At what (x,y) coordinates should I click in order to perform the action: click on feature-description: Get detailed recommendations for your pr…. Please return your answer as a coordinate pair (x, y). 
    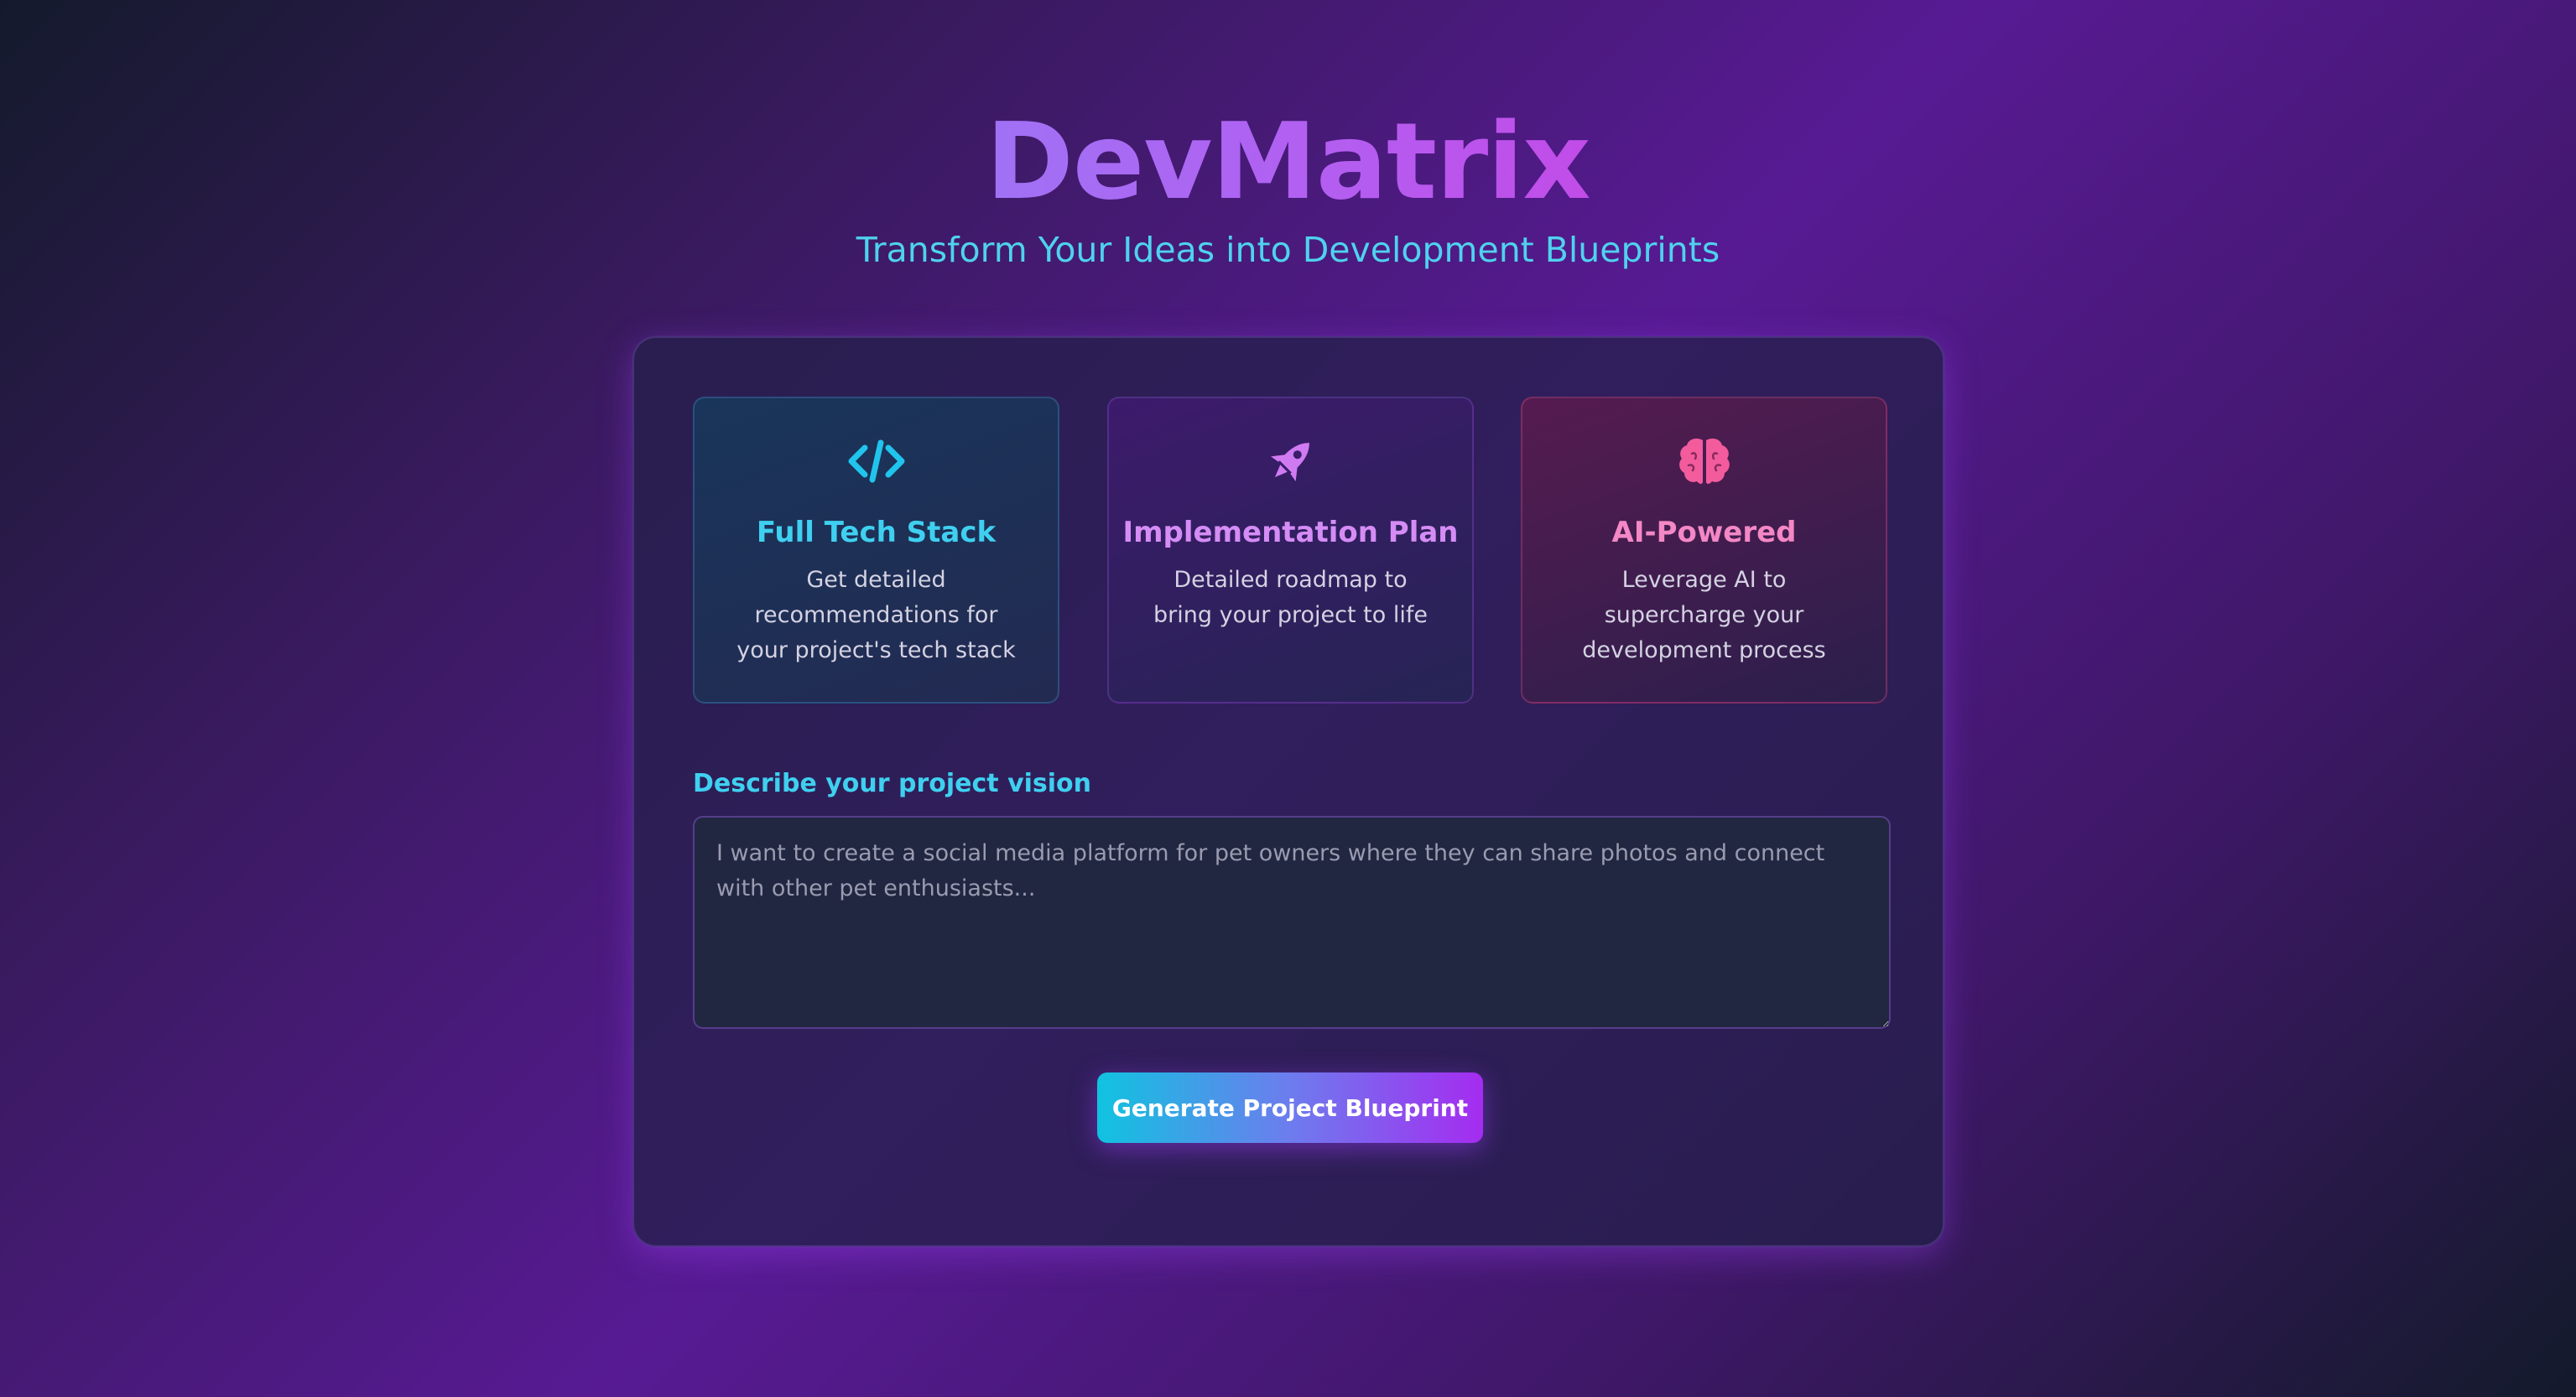
    Looking at the image, I should click on (876, 615).